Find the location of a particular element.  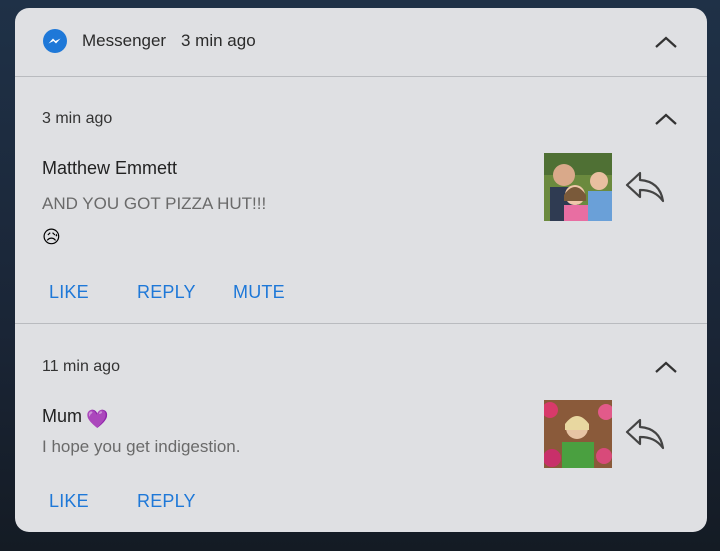

message-text: AND YOU GOT PIZZA HUT!!! is located at coordinates (154, 203).